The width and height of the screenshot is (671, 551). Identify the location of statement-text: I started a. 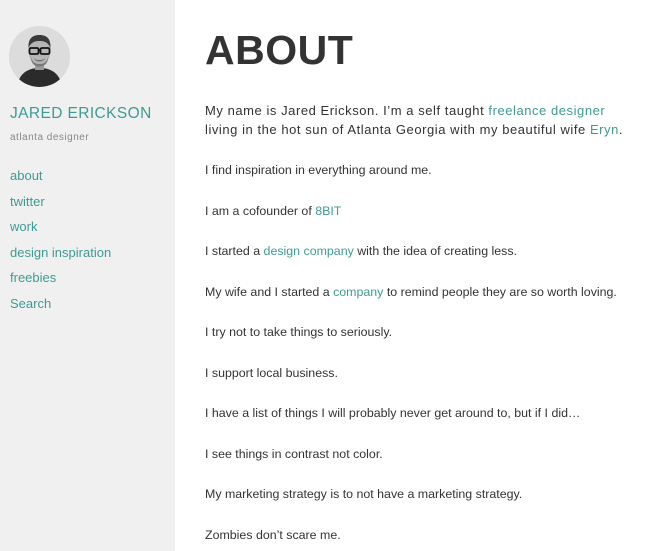
(234, 251).